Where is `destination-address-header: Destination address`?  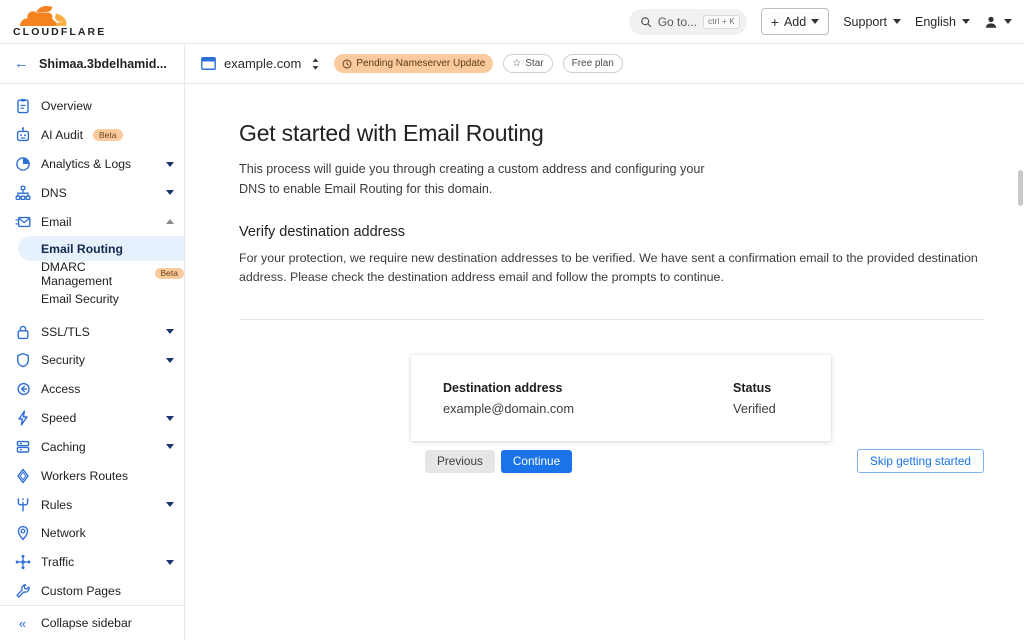
destination-address-header: Destination address is located at coordinates (503, 387).